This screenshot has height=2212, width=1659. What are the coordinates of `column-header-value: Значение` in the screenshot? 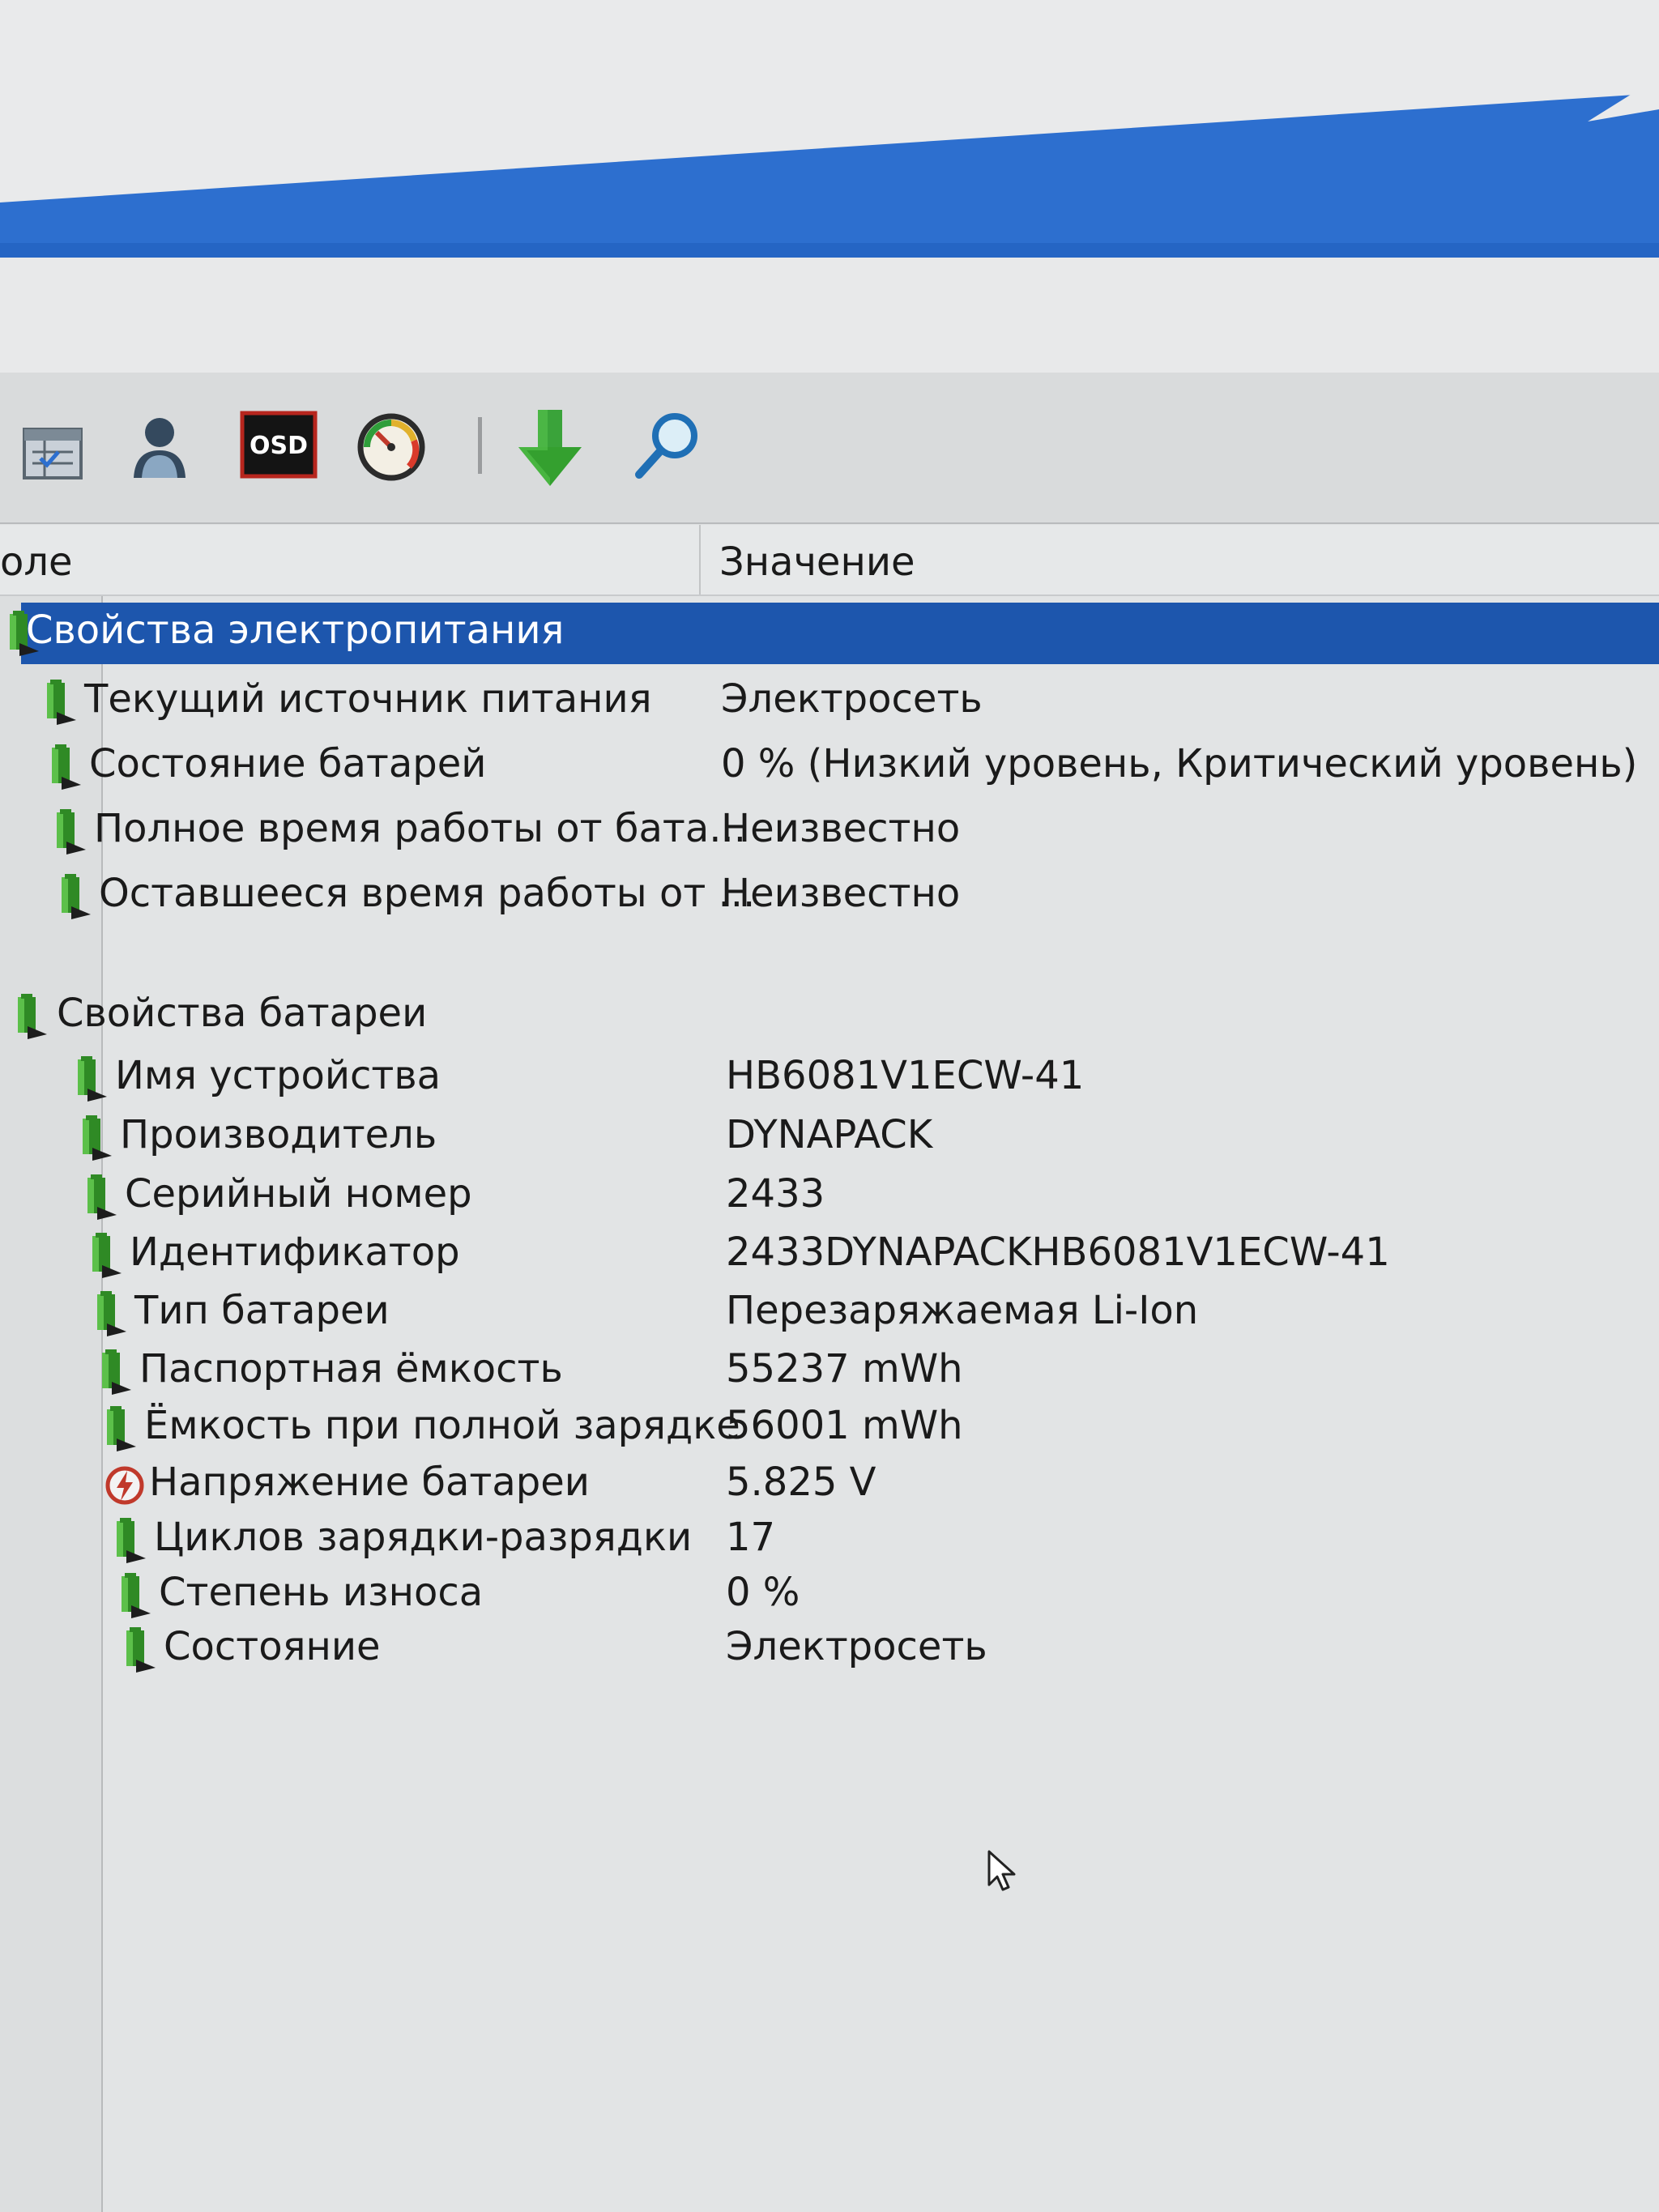 It's located at (817, 562).